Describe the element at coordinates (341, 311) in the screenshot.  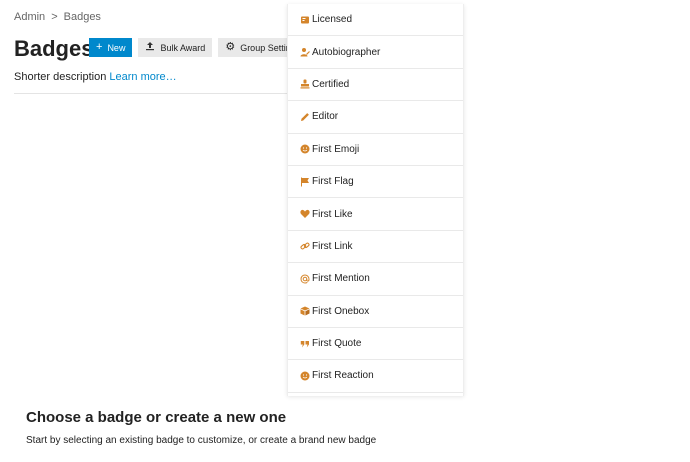
I see `badge-label: First Onebox` at that location.